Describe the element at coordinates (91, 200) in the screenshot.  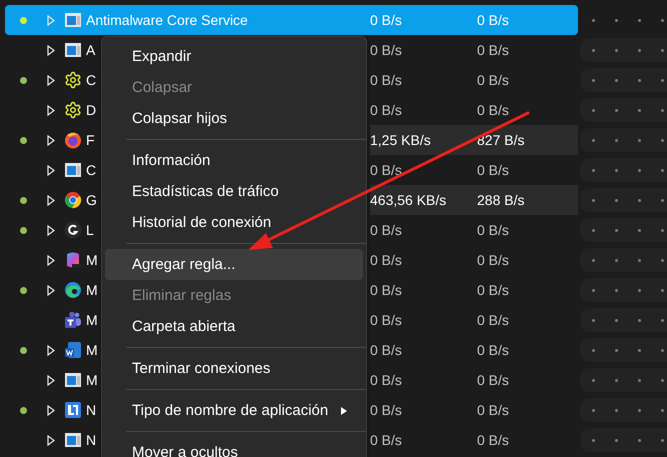
I see `app-name: G` at that location.